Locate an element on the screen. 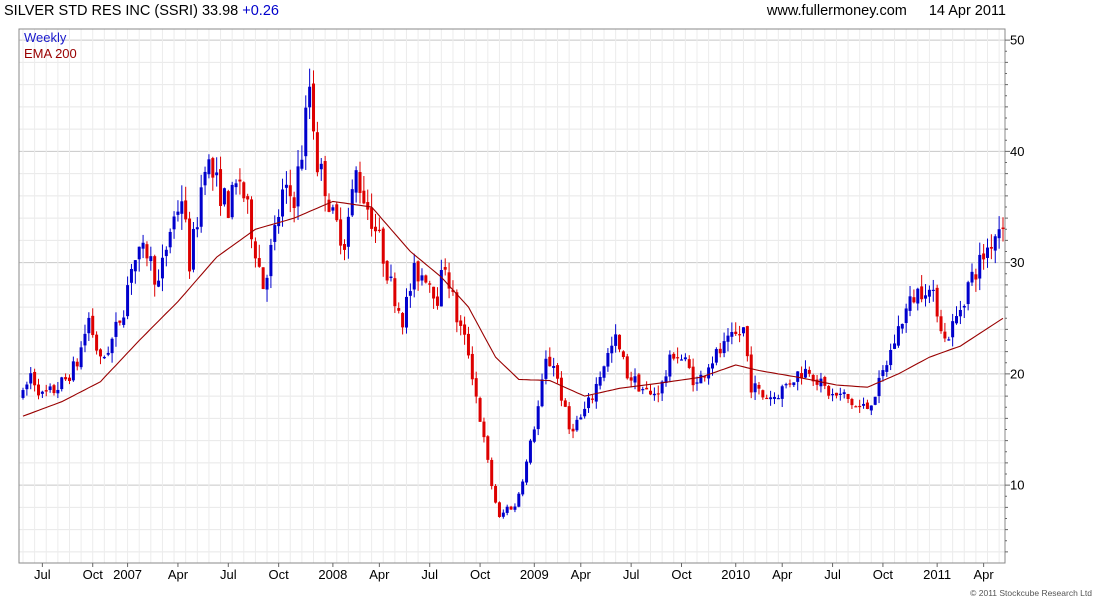 The width and height of the screenshot is (1100, 600). x-tick-label: Apr is located at coordinates (782, 574).